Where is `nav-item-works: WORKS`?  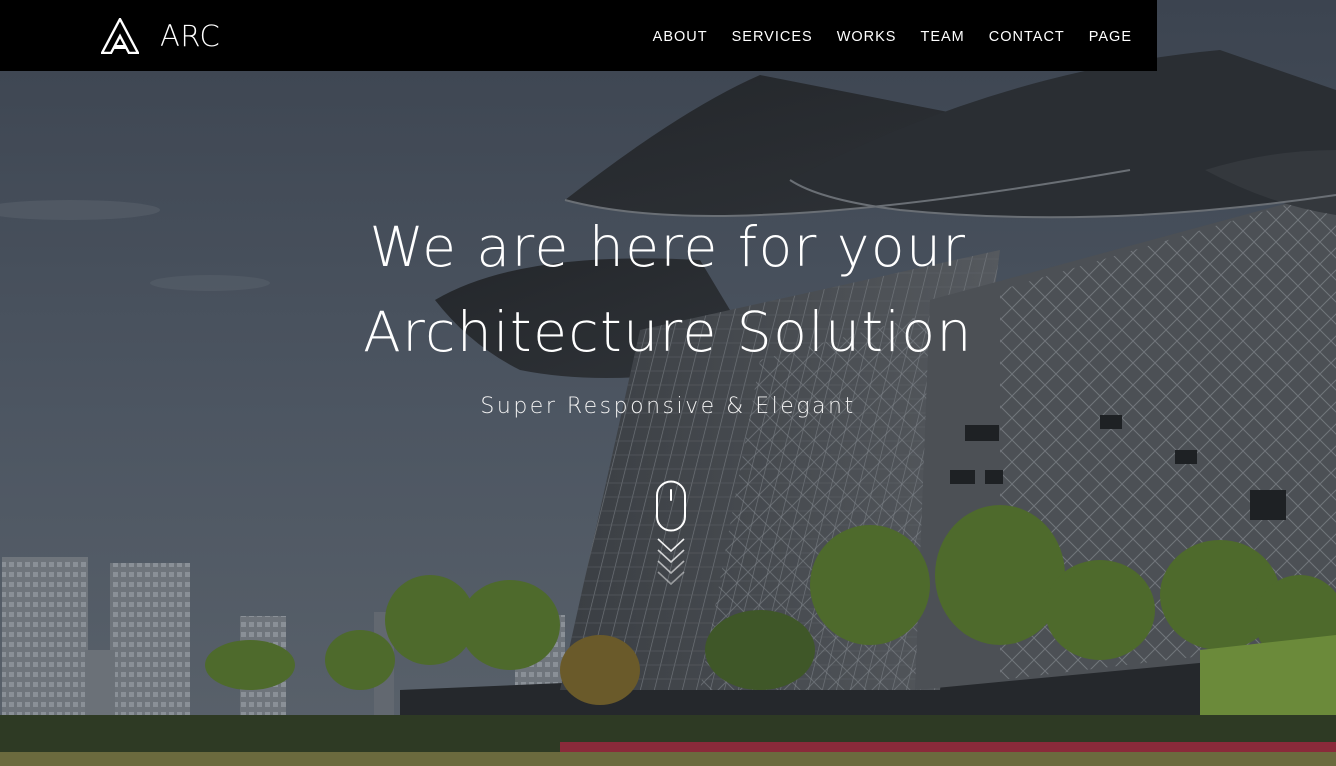 nav-item-works: WORKS is located at coordinates (867, 35).